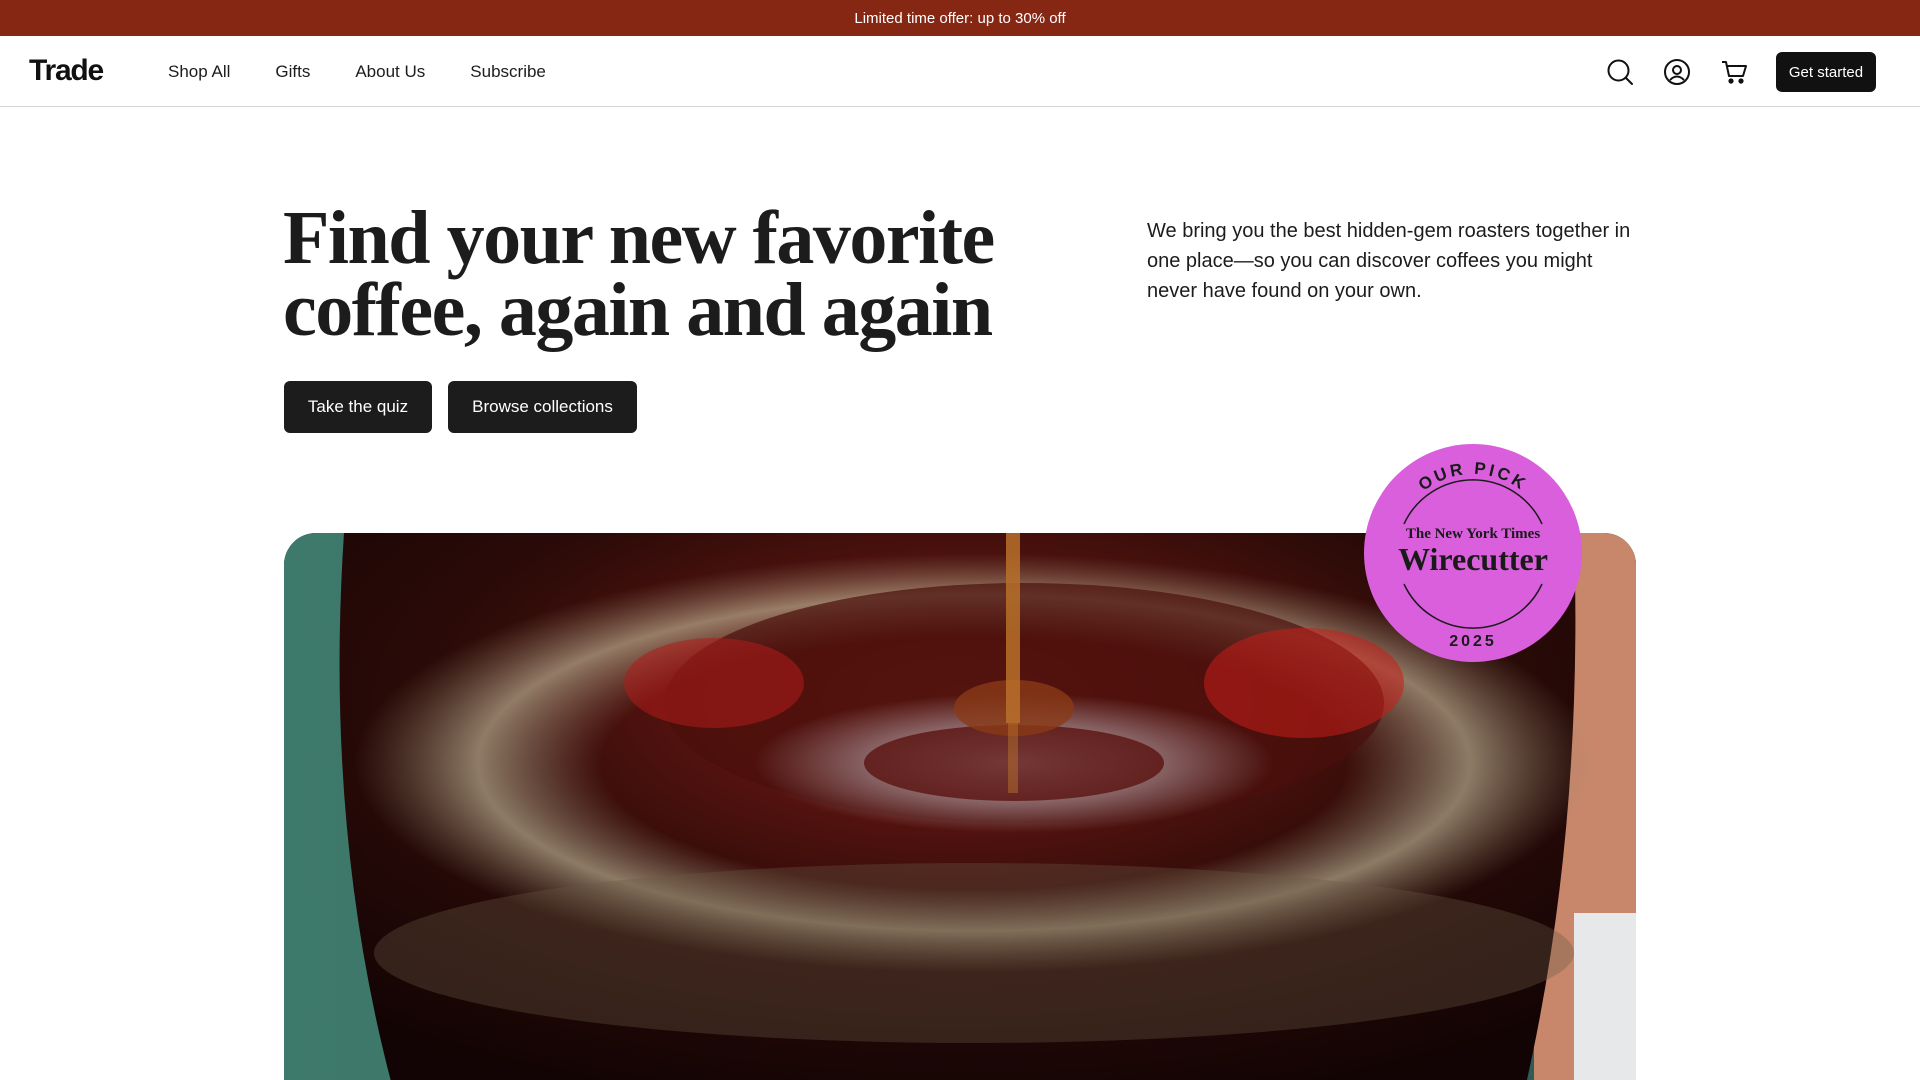 This screenshot has width=1920, height=1080. What do you see at coordinates (1473, 534) in the screenshot?
I see `badge-publisher: The New York Times` at bounding box center [1473, 534].